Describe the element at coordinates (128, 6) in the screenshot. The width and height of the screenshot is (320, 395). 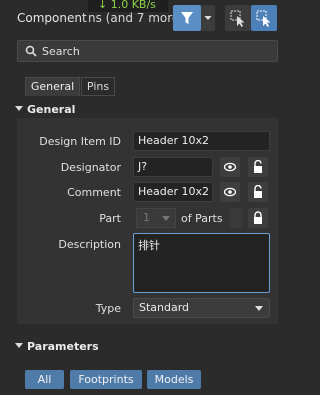
I see `download-speed-badge: ↓ 1.0 KB/s` at that location.